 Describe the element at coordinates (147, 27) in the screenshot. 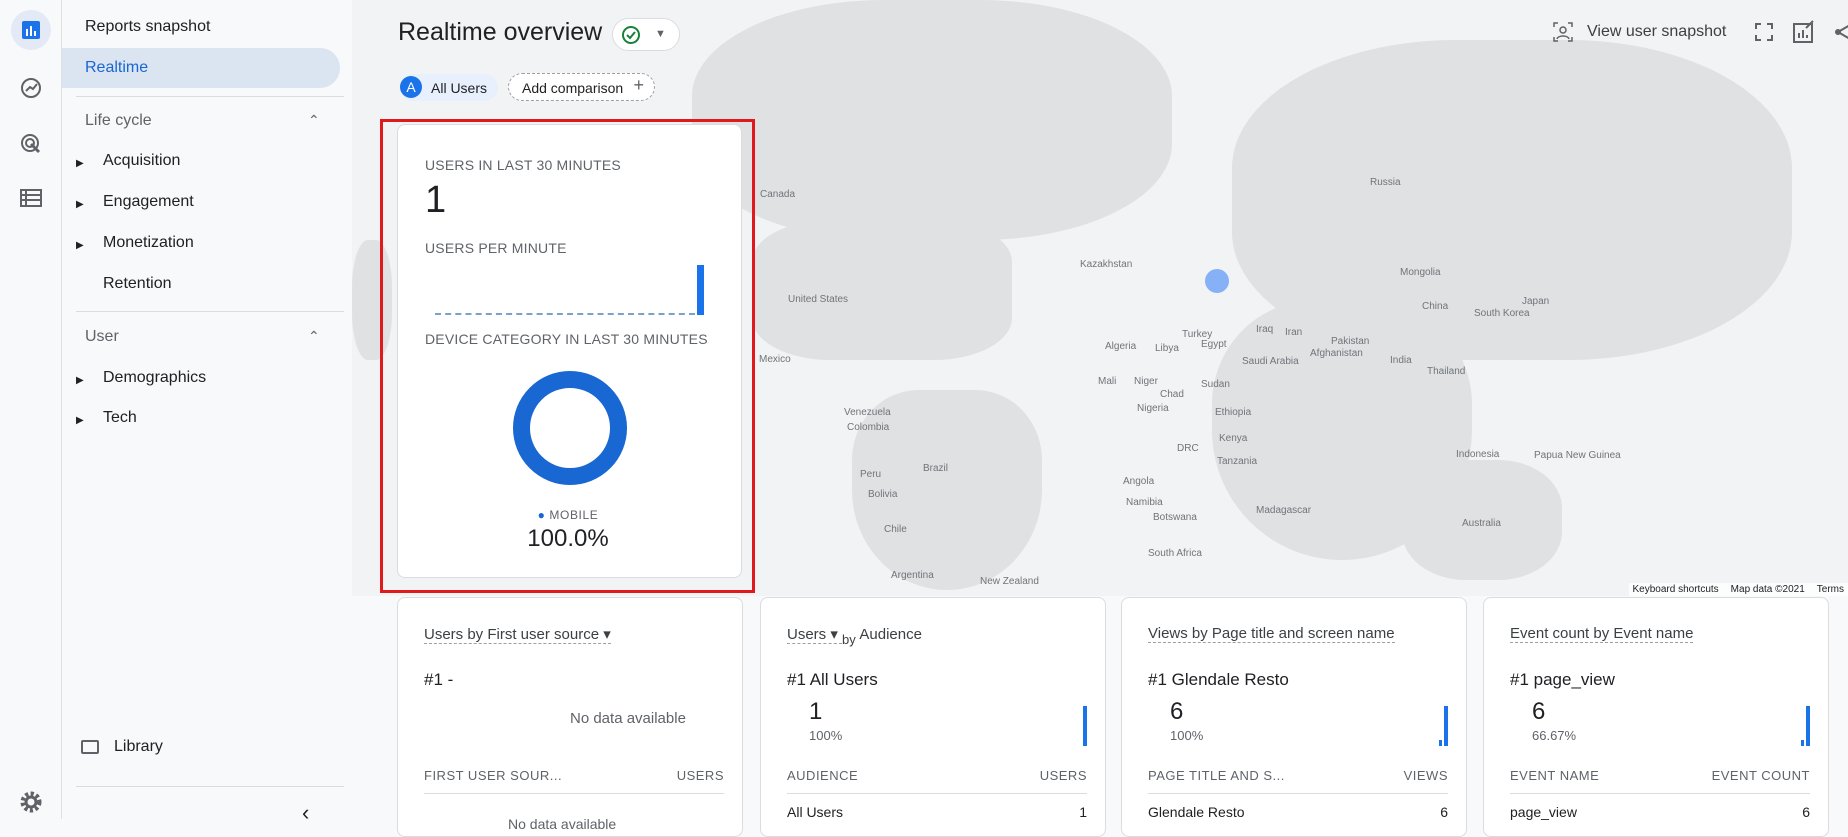

I see `nav-reports-snapshot: Reports snapshot` at that location.